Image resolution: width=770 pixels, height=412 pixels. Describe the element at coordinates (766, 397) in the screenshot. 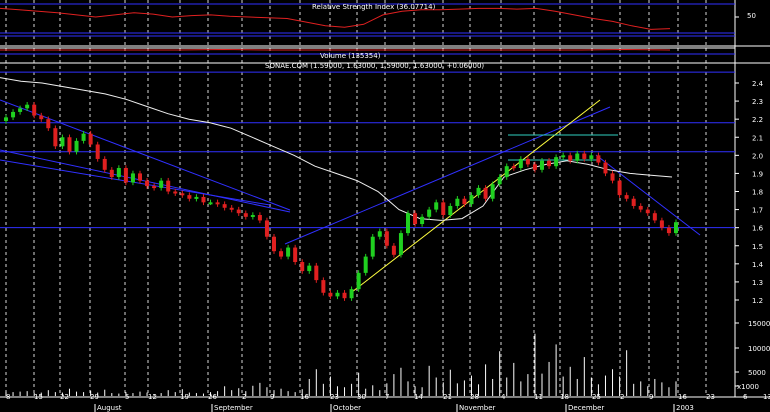

I see `date-tick-label: 13` at that location.